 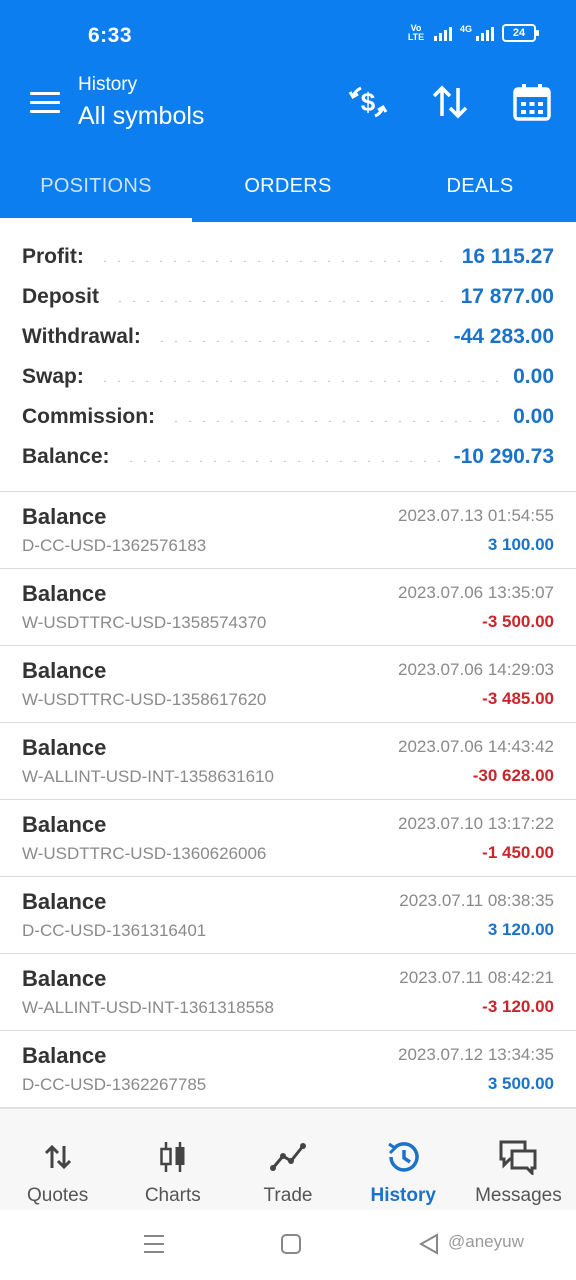 I want to click on status-icons: Vo LTE 4G 24, so click(x=472, y=32).